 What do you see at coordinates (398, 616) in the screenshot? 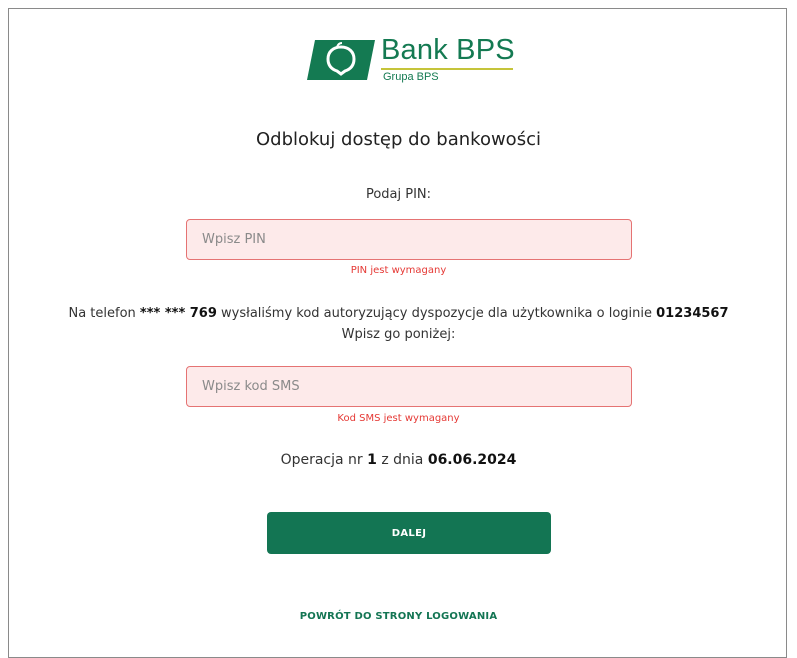
I see `back-to-login-link: POWRÓT DO STRONY LOGOWANIA` at bounding box center [398, 616].